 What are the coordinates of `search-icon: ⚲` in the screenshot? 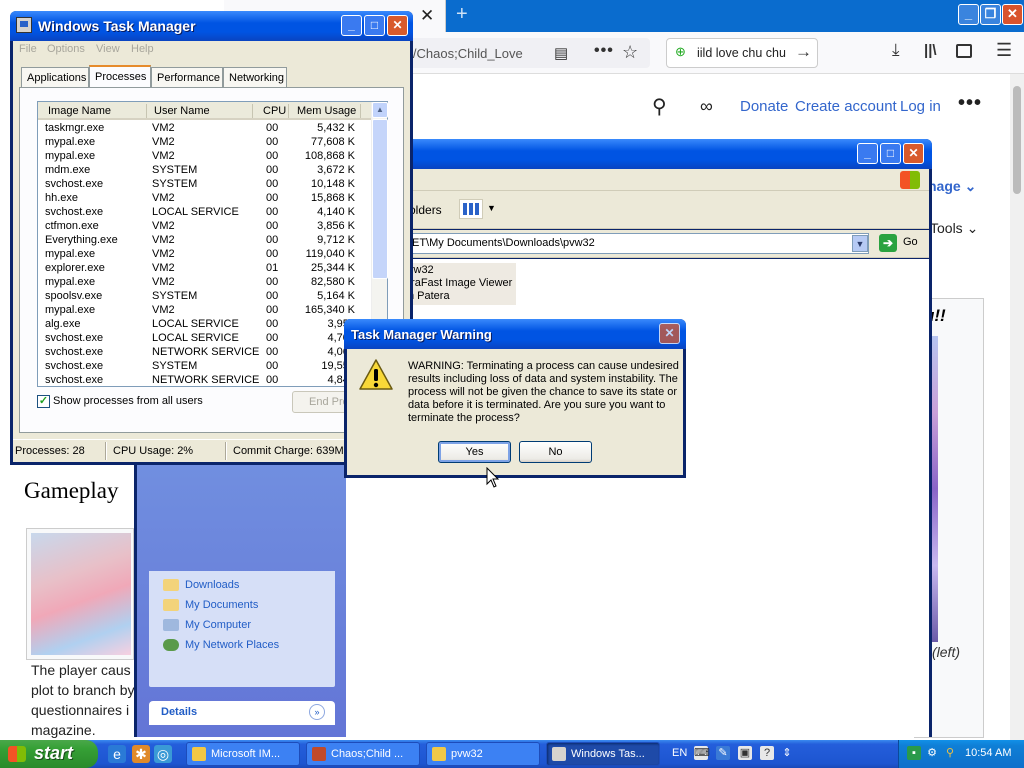 It's located at (659, 106).